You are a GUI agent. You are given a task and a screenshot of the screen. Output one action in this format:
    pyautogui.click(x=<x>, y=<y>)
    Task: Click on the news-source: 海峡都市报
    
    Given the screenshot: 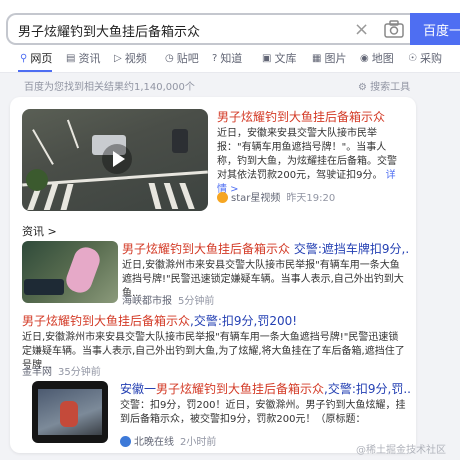 What is the action you would take?
    pyautogui.click(x=147, y=301)
    